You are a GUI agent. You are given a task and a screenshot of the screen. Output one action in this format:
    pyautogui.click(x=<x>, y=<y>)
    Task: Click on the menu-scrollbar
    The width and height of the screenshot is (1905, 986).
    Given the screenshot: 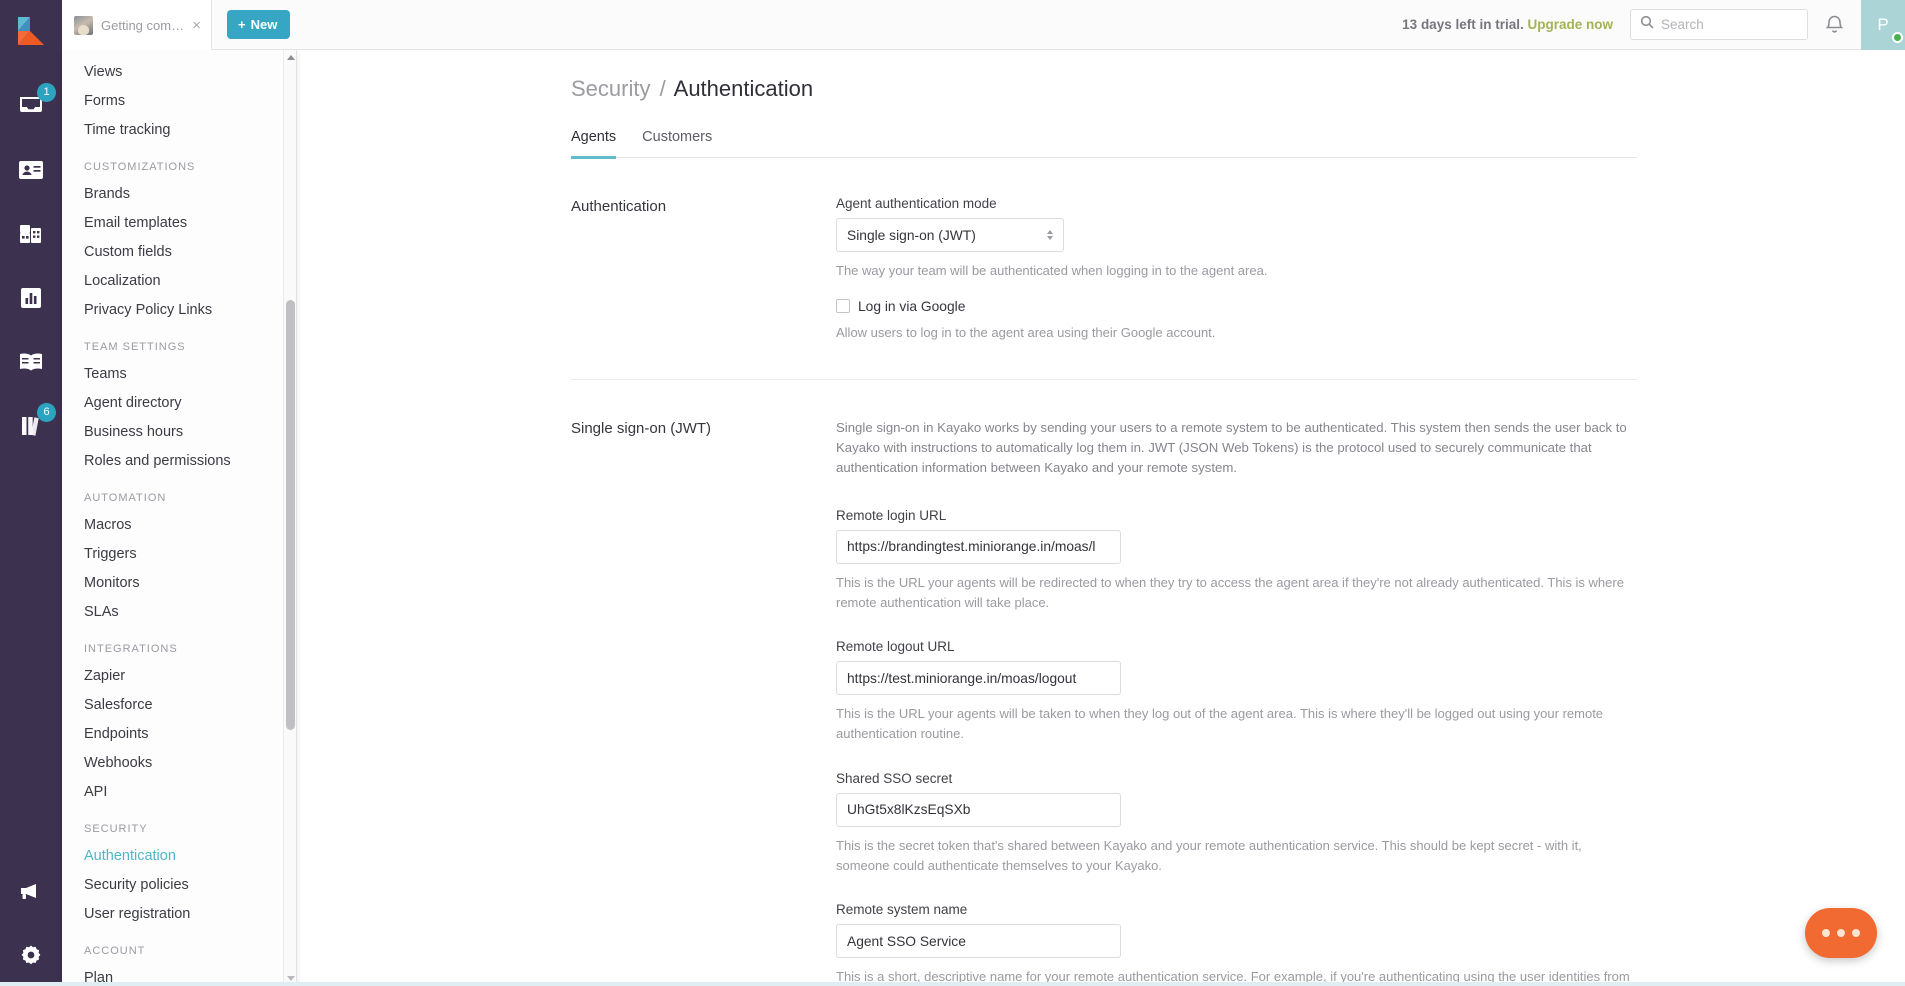 What is the action you would take?
    pyautogui.click(x=289, y=518)
    